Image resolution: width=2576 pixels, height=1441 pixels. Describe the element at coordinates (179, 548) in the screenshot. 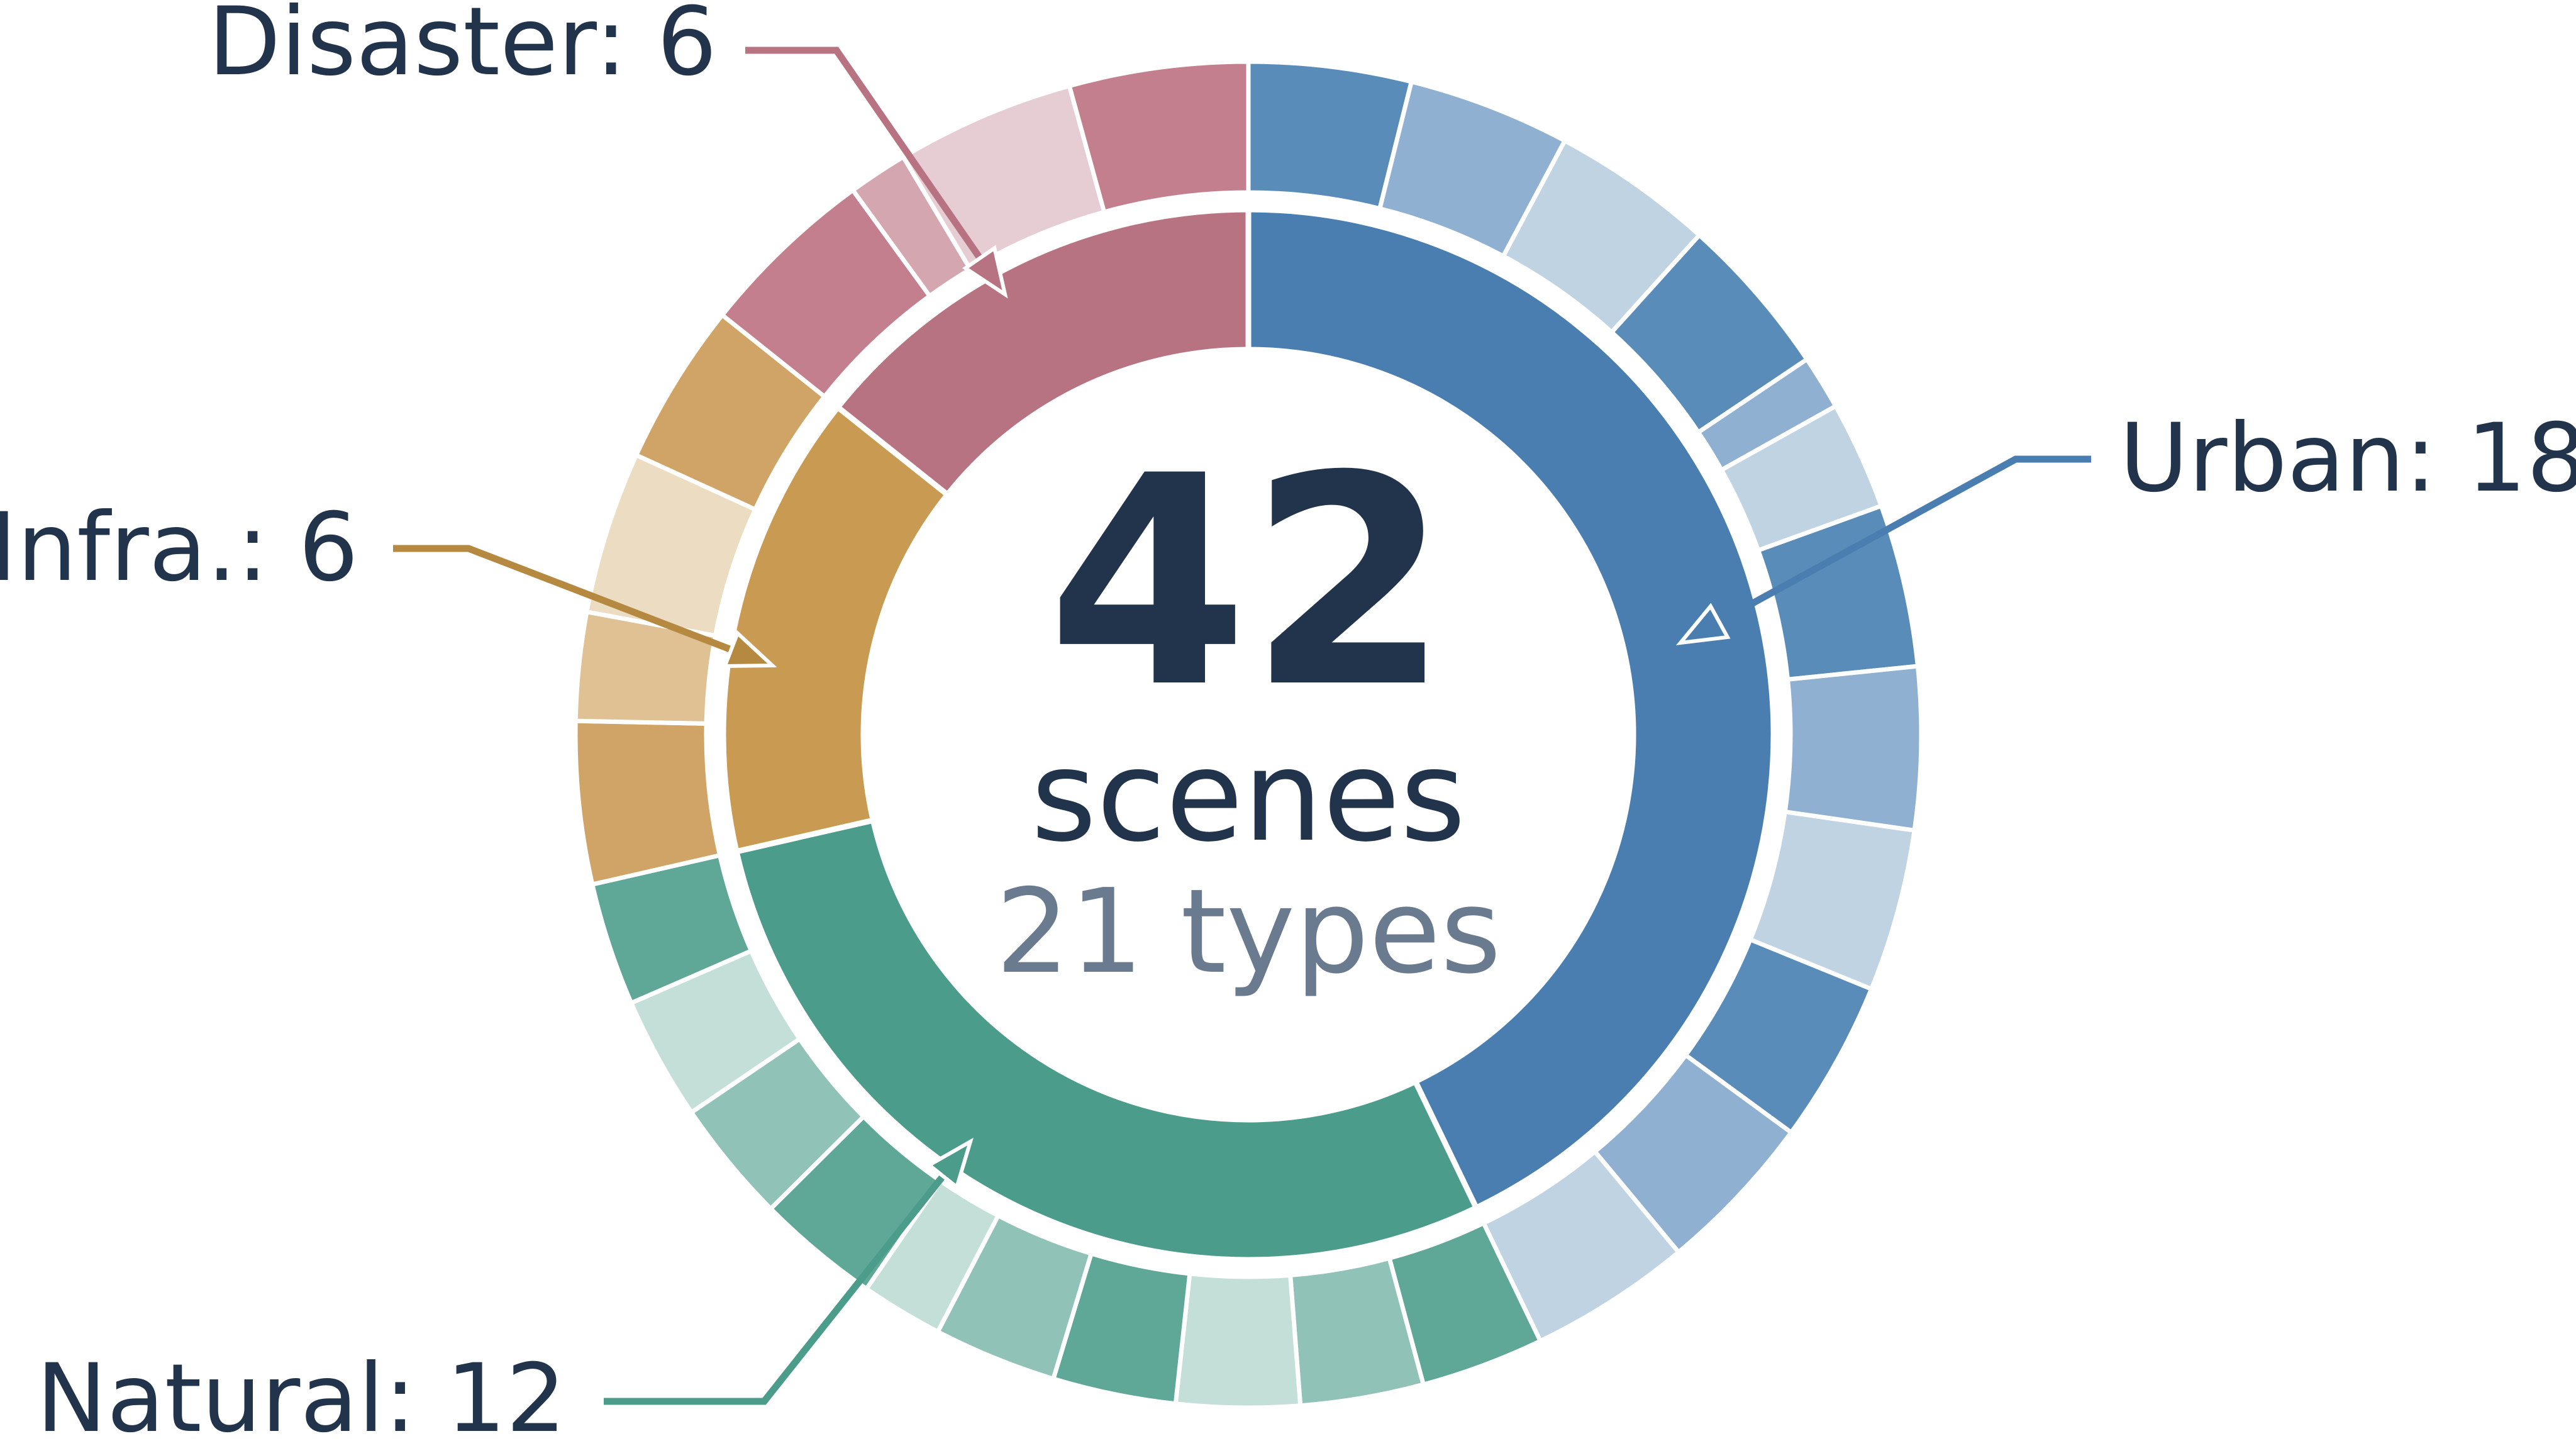

I see `label-infra: Infra.: 6` at that location.